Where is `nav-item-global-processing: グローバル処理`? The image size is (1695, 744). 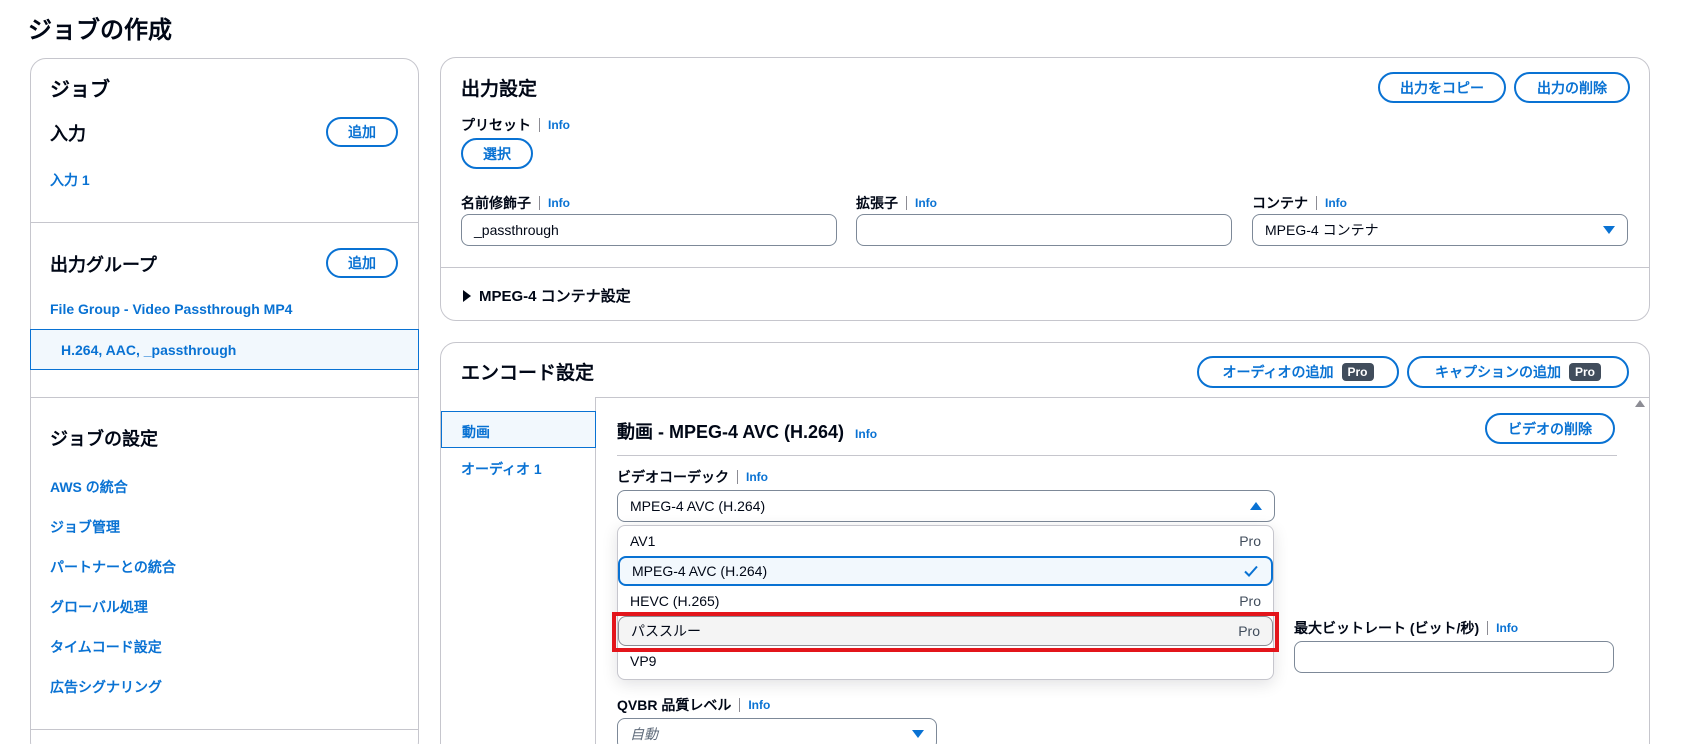 nav-item-global-processing: グローバル処理 is located at coordinates (99, 607).